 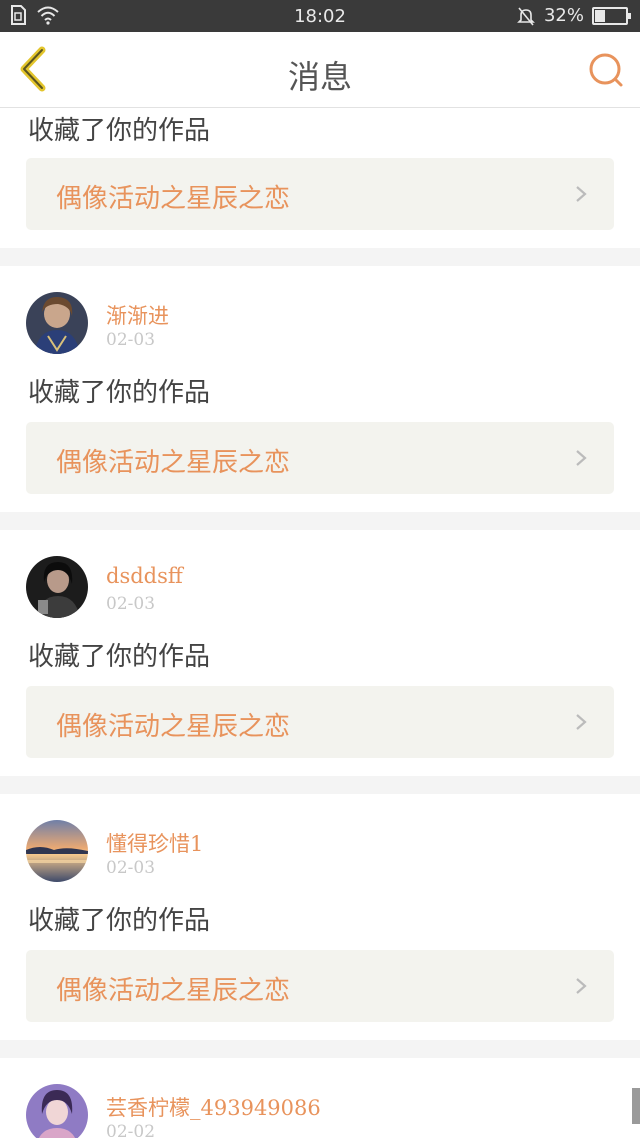 I want to click on bell-muted-icon, so click(x=526, y=16).